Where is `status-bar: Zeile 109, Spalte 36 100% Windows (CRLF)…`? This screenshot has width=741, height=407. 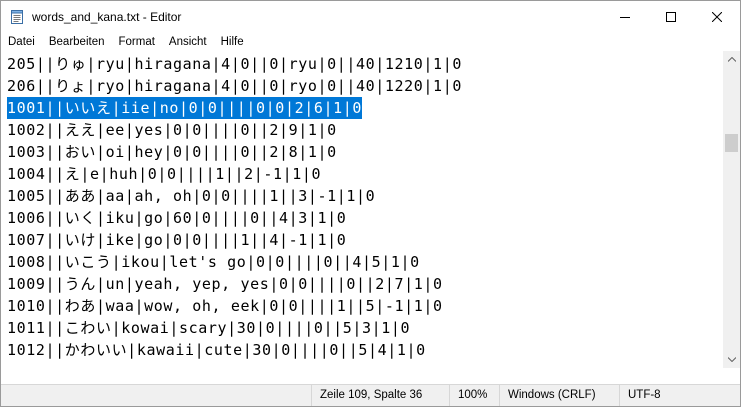 status-bar: Zeile 109, Spalte 36 100% Windows (CRLF)… is located at coordinates (370, 395).